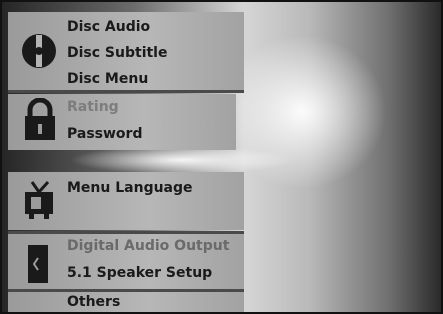 The height and width of the screenshot is (314, 443). Describe the element at coordinates (148, 246) in the screenshot. I see `menu-item-digital-audio-output: Digital Audio Output` at that location.